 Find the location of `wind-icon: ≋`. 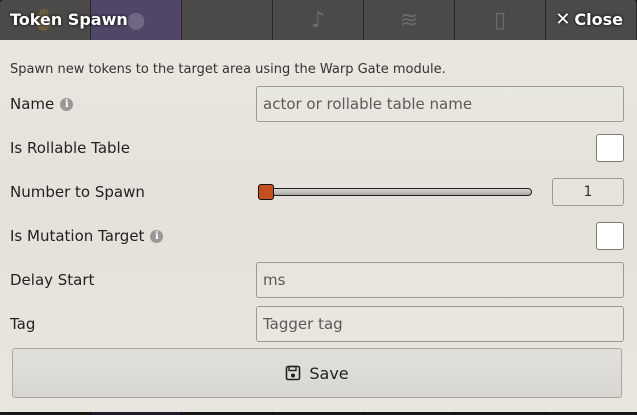

wind-icon: ≋ is located at coordinates (409, 20).